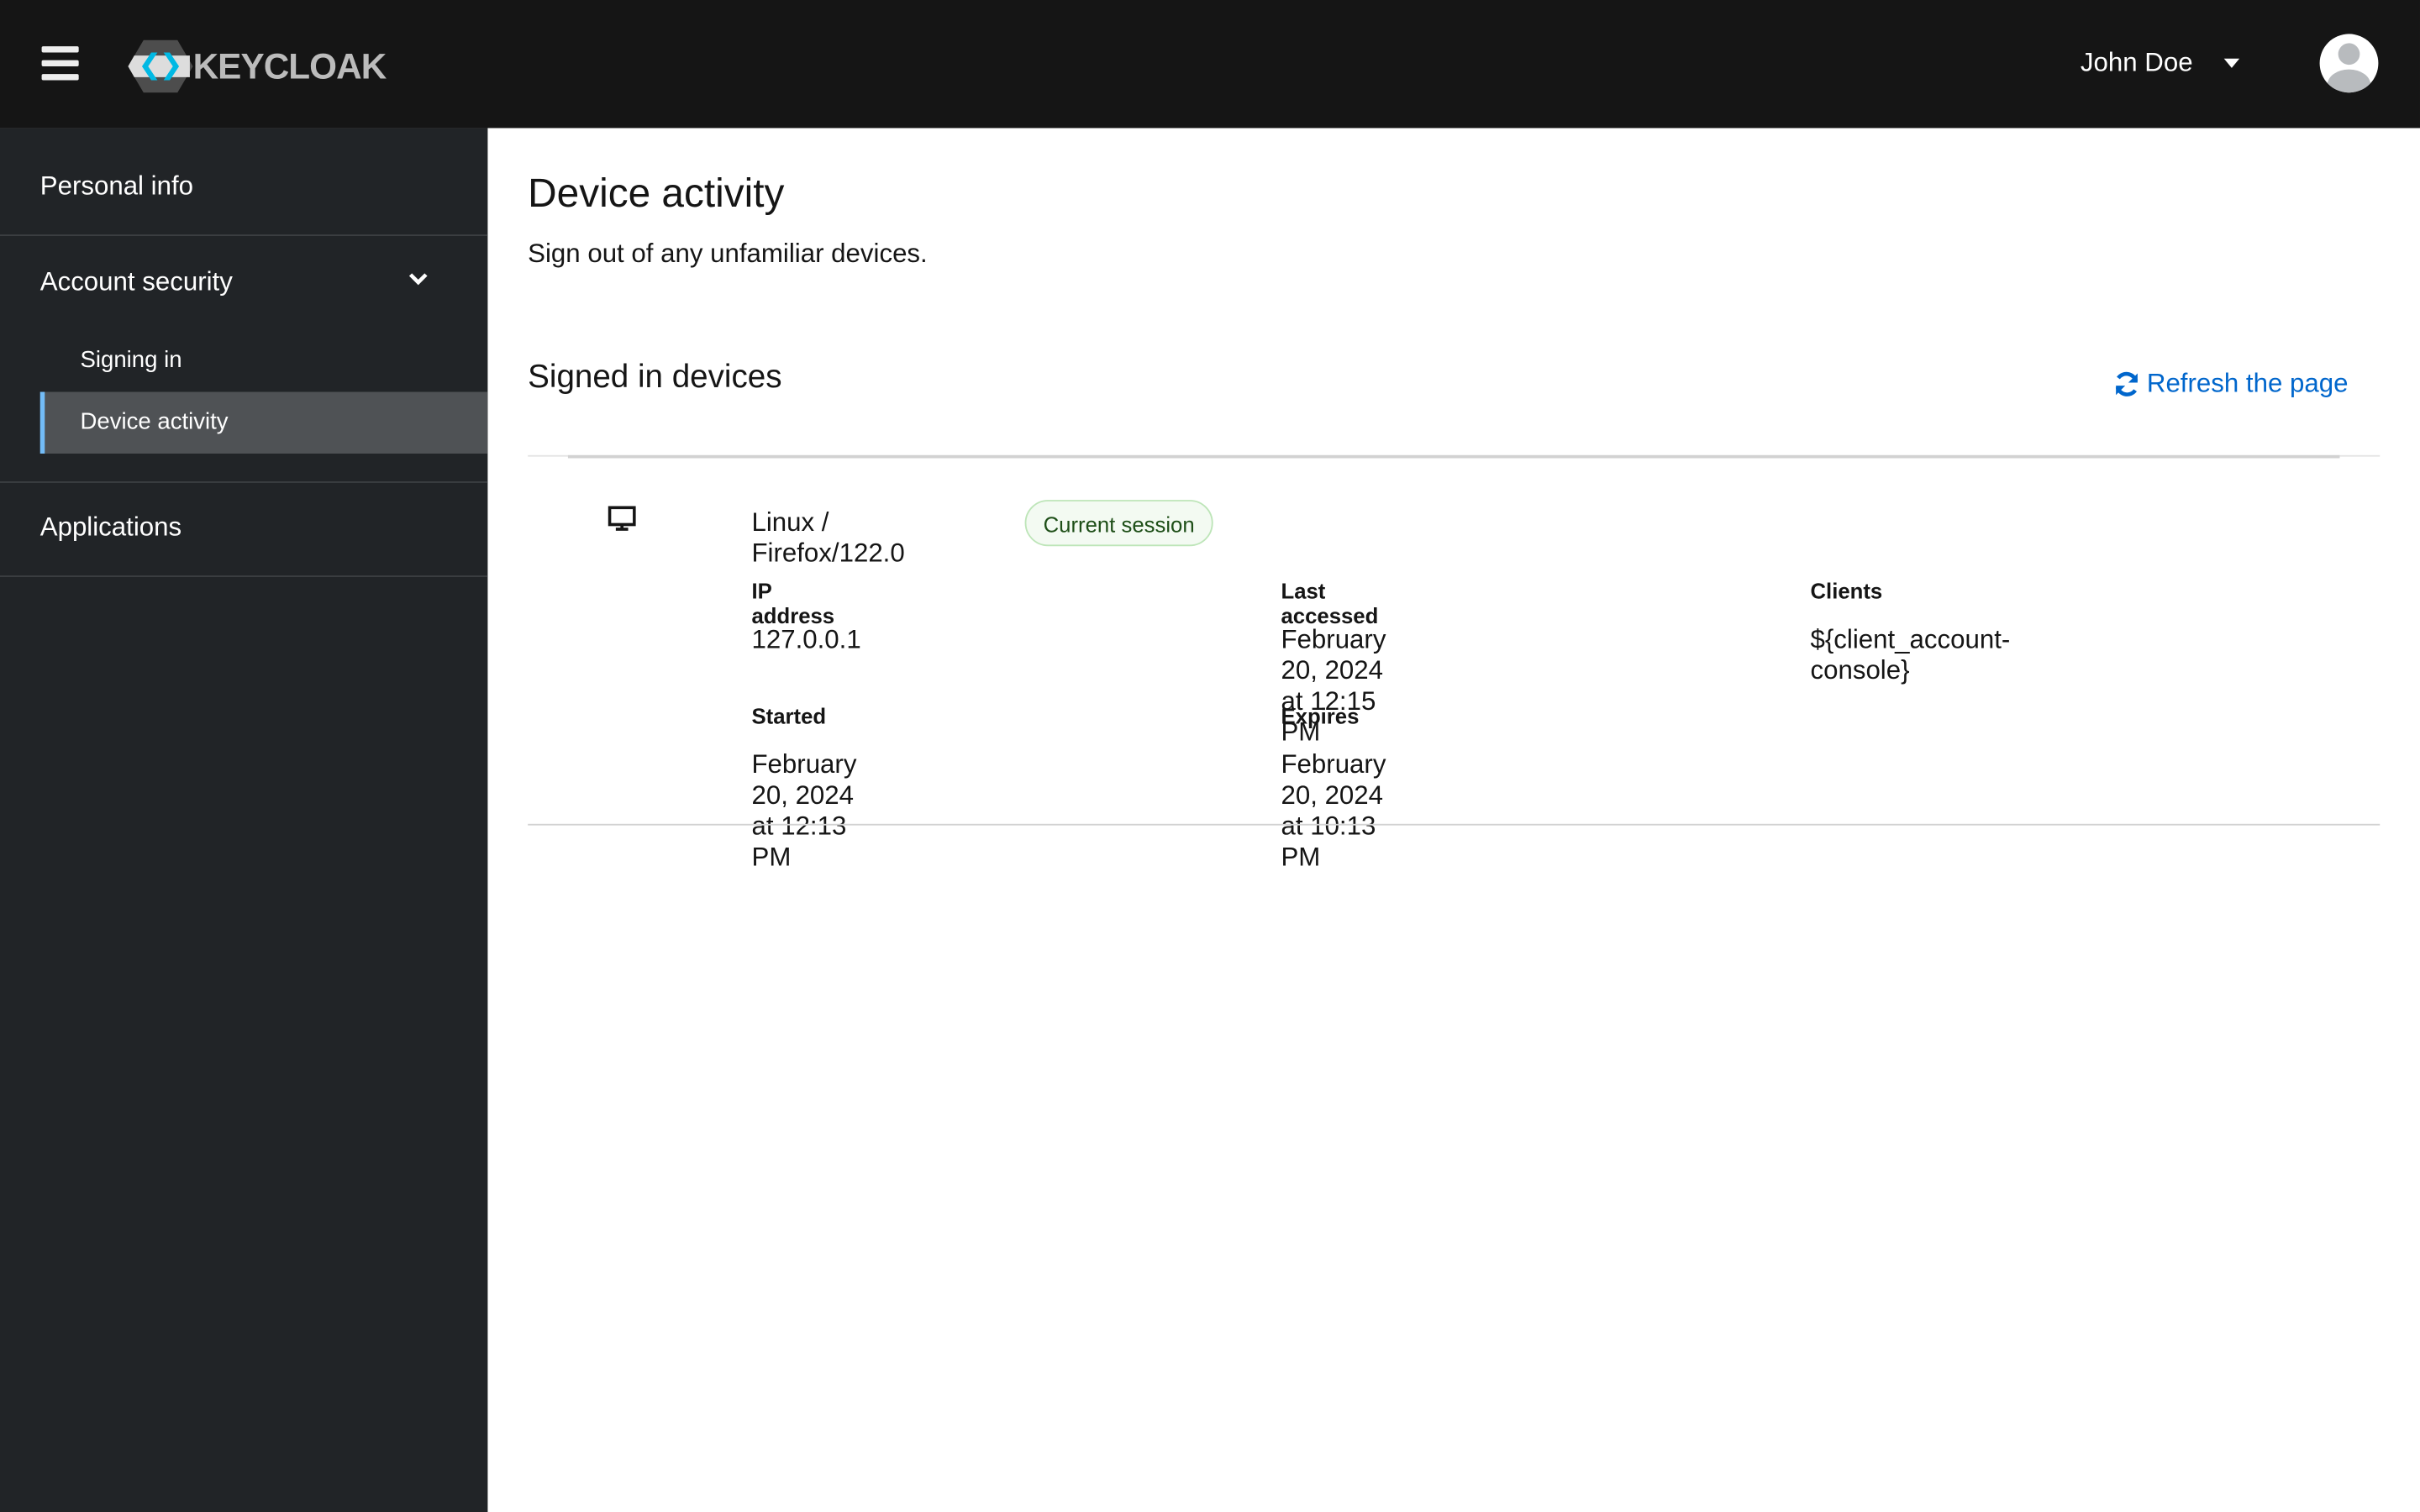 Image resolution: width=2420 pixels, height=1512 pixels. What do you see at coordinates (1330, 603) in the screenshot?
I see `last-accessed-label: Last accessed` at bounding box center [1330, 603].